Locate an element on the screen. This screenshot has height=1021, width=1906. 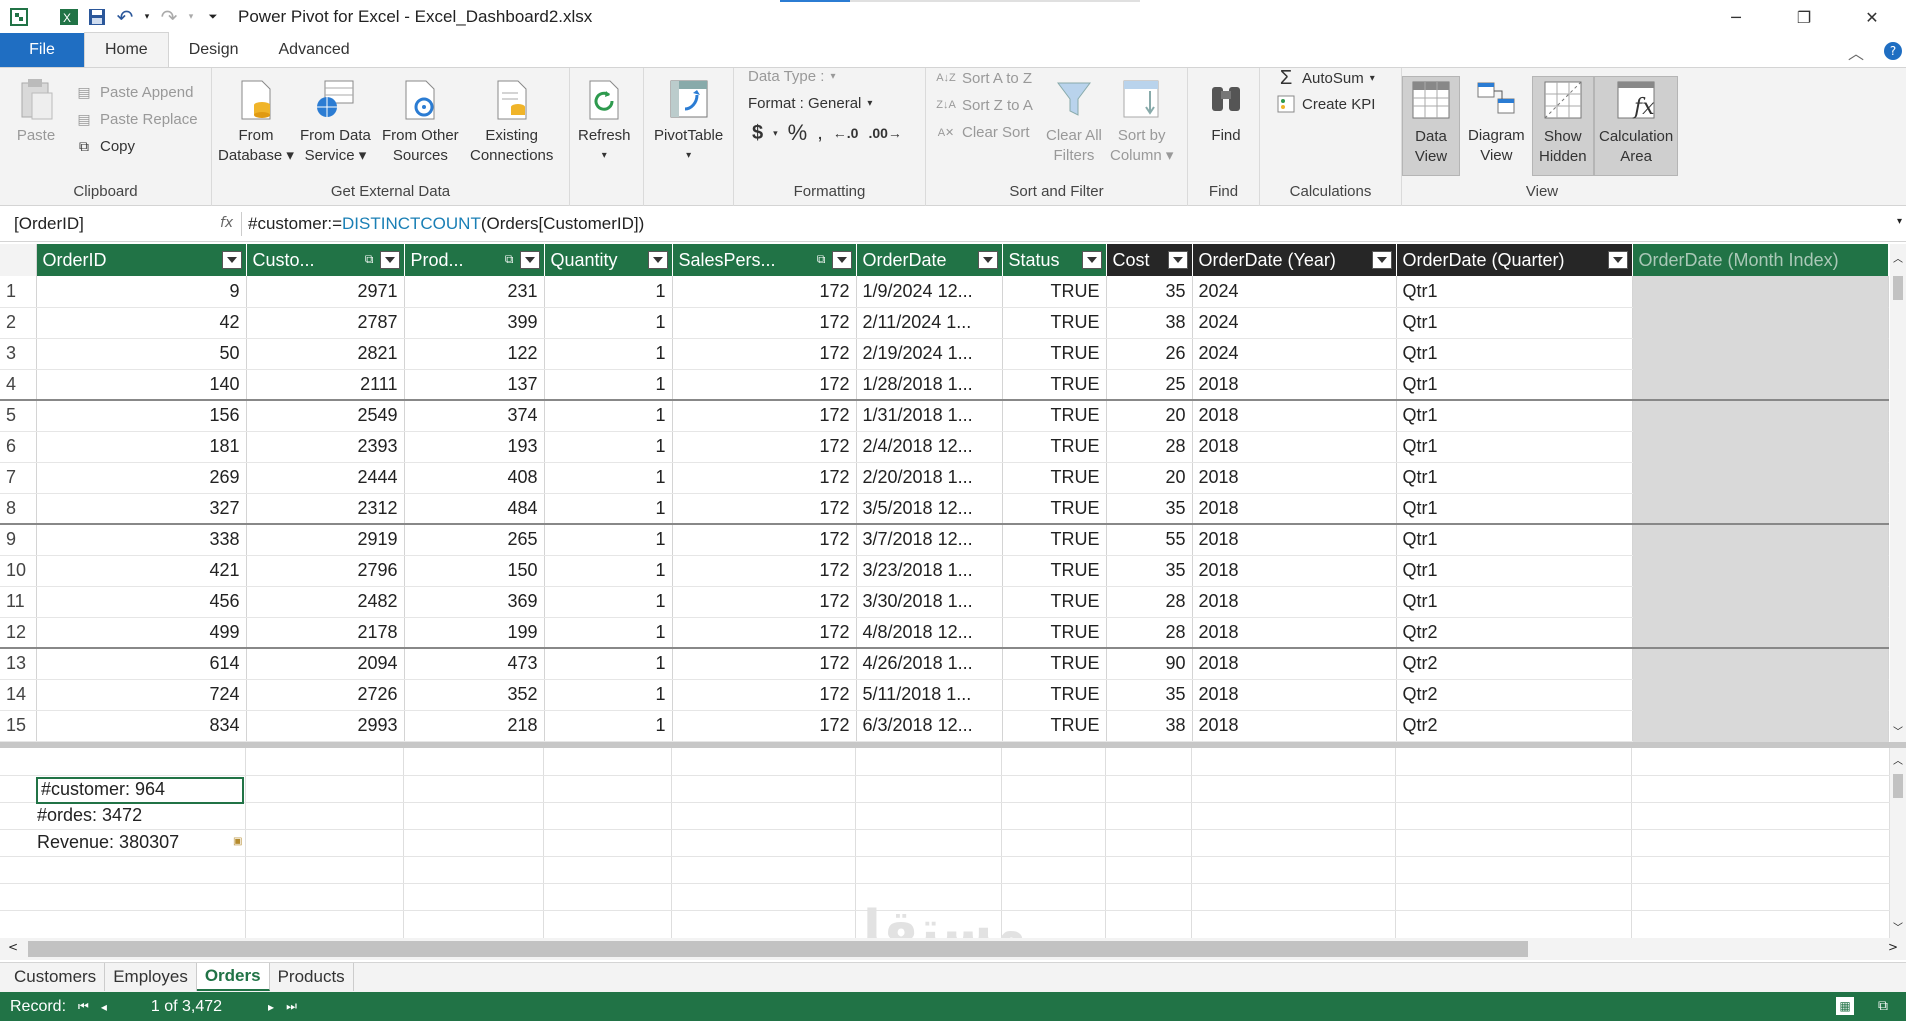
table-cell: 25 is located at coordinates (1149, 385).